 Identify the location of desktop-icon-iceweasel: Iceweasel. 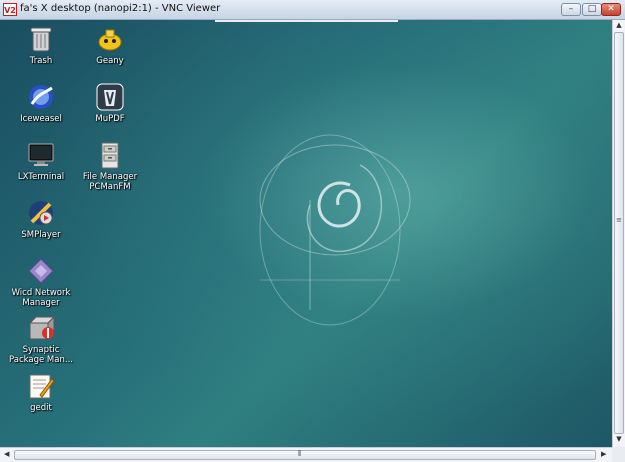
(41, 103).